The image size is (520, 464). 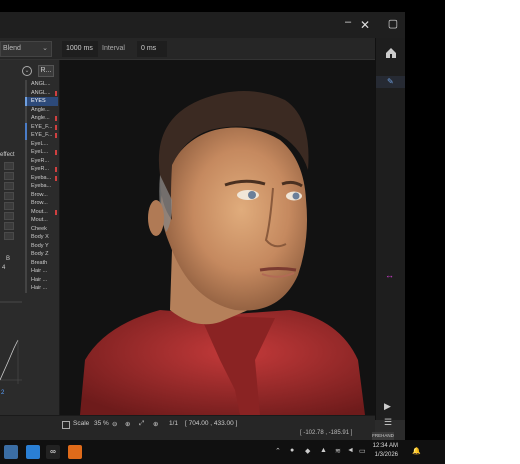 I want to click on page-value: 1/1, so click(x=174, y=423).